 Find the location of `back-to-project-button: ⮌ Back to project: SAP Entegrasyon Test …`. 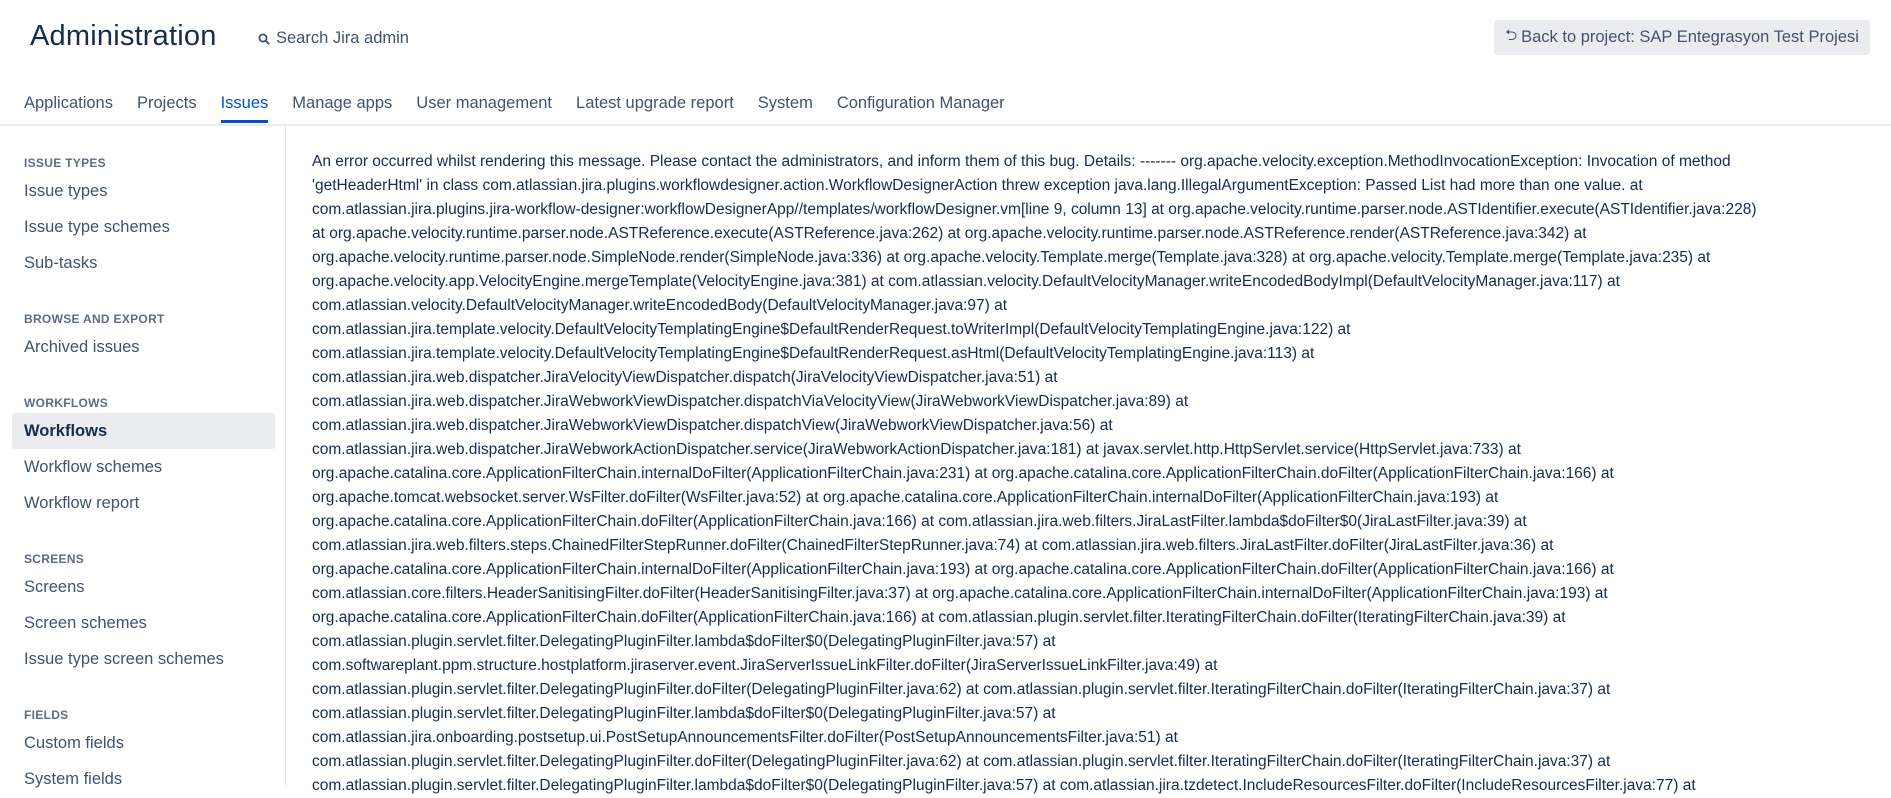

back-to-project-button: ⮌ Back to project: SAP Entegrasyon Test … is located at coordinates (1682, 37).